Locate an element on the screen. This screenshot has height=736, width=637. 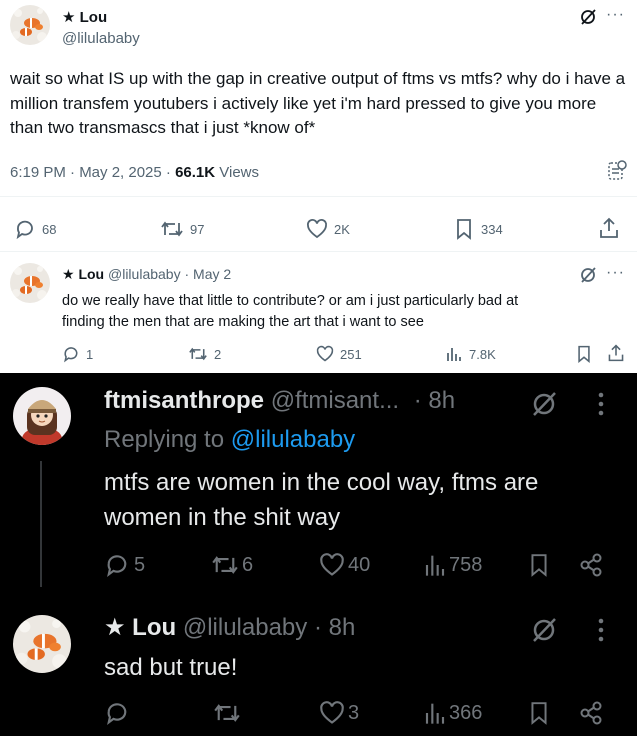
dark-reply1-views-count: 758 is located at coordinates (466, 564).